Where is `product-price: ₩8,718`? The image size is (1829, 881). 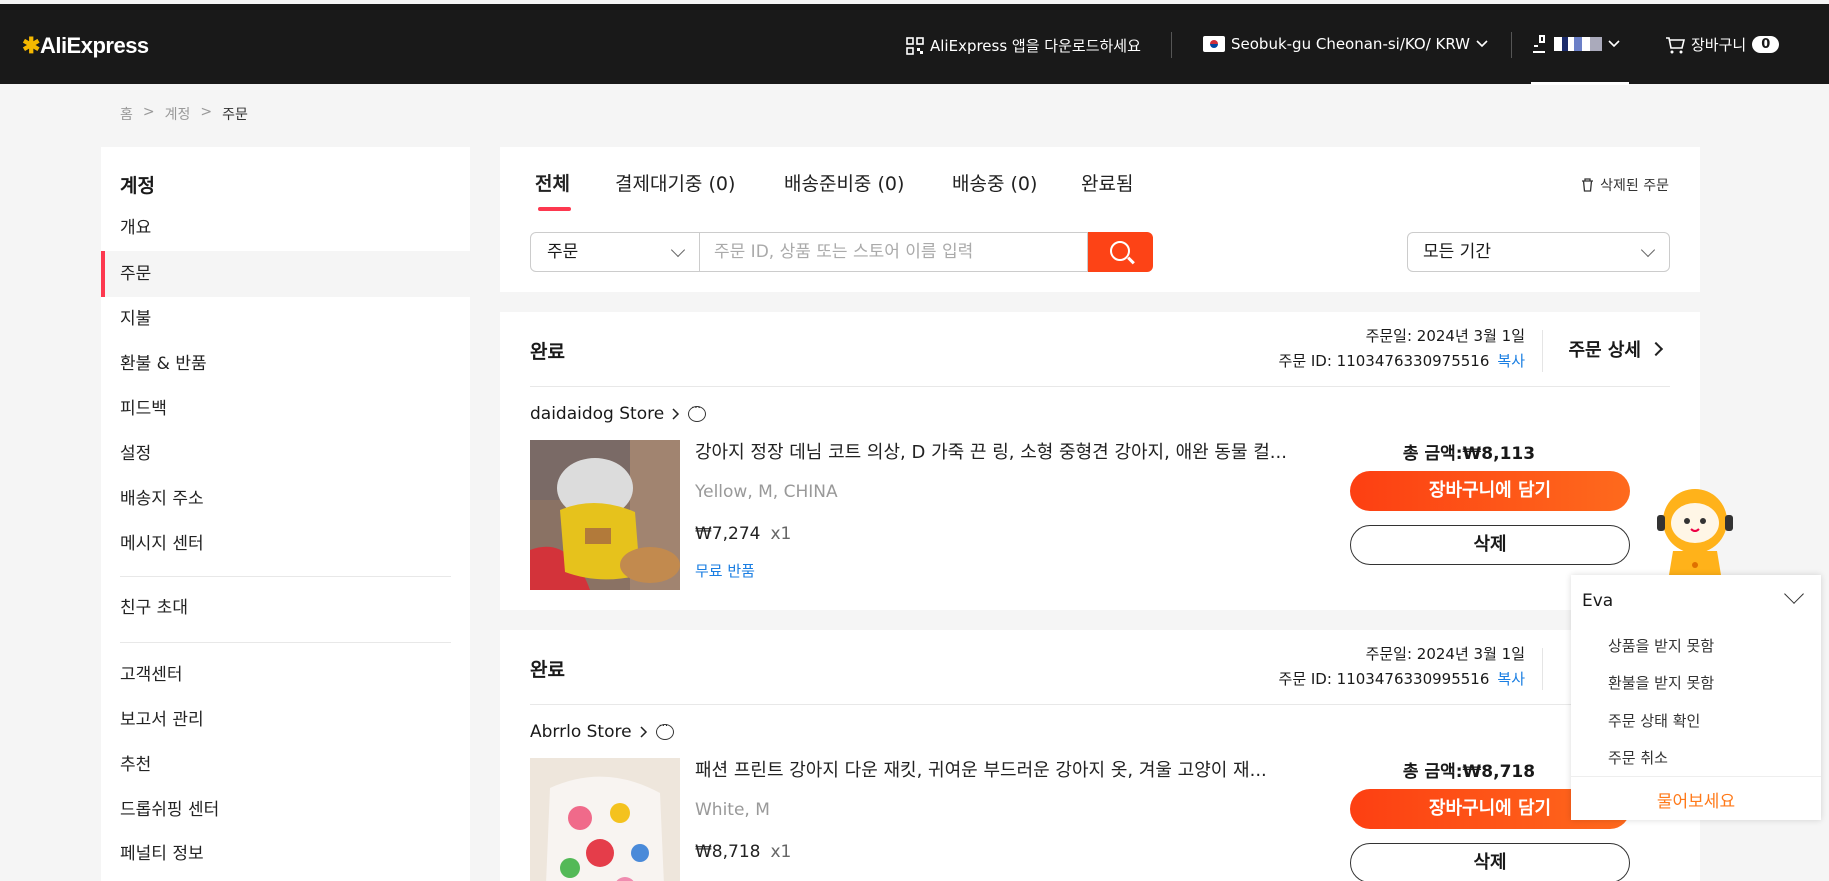 product-price: ₩8,718 is located at coordinates (728, 852).